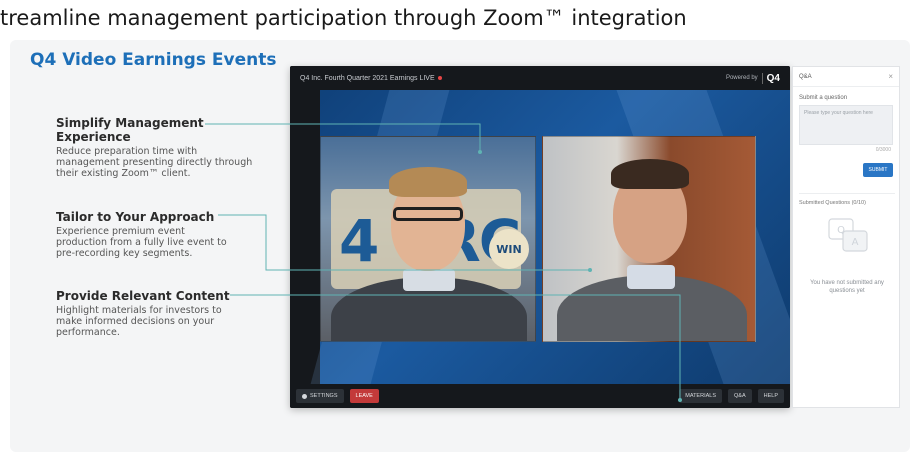 Image resolution: width=912 pixels, height=459 pixels. Describe the element at coordinates (153, 60) in the screenshot. I see `section-title: Q4 Video Earnings Events` at that location.